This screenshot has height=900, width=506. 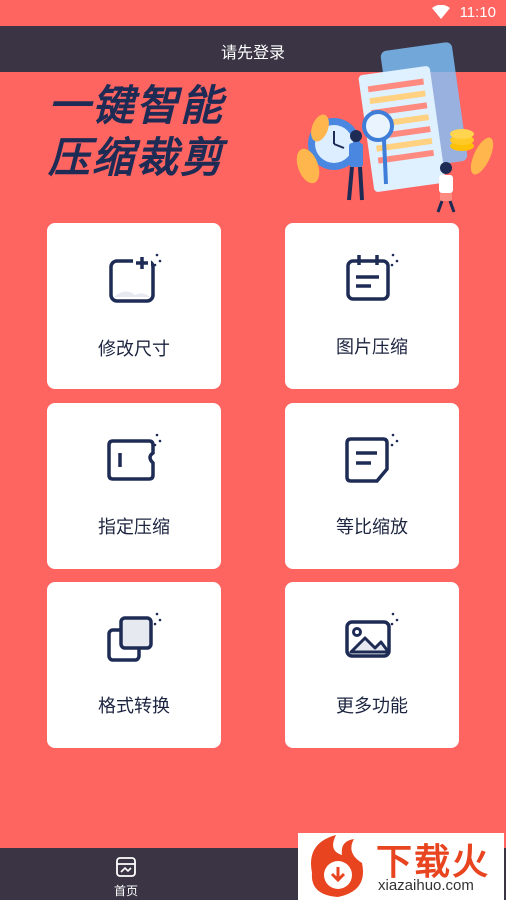 I want to click on banner-headline: 一键智能 压缩裁剪, so click(x=168, y=132).